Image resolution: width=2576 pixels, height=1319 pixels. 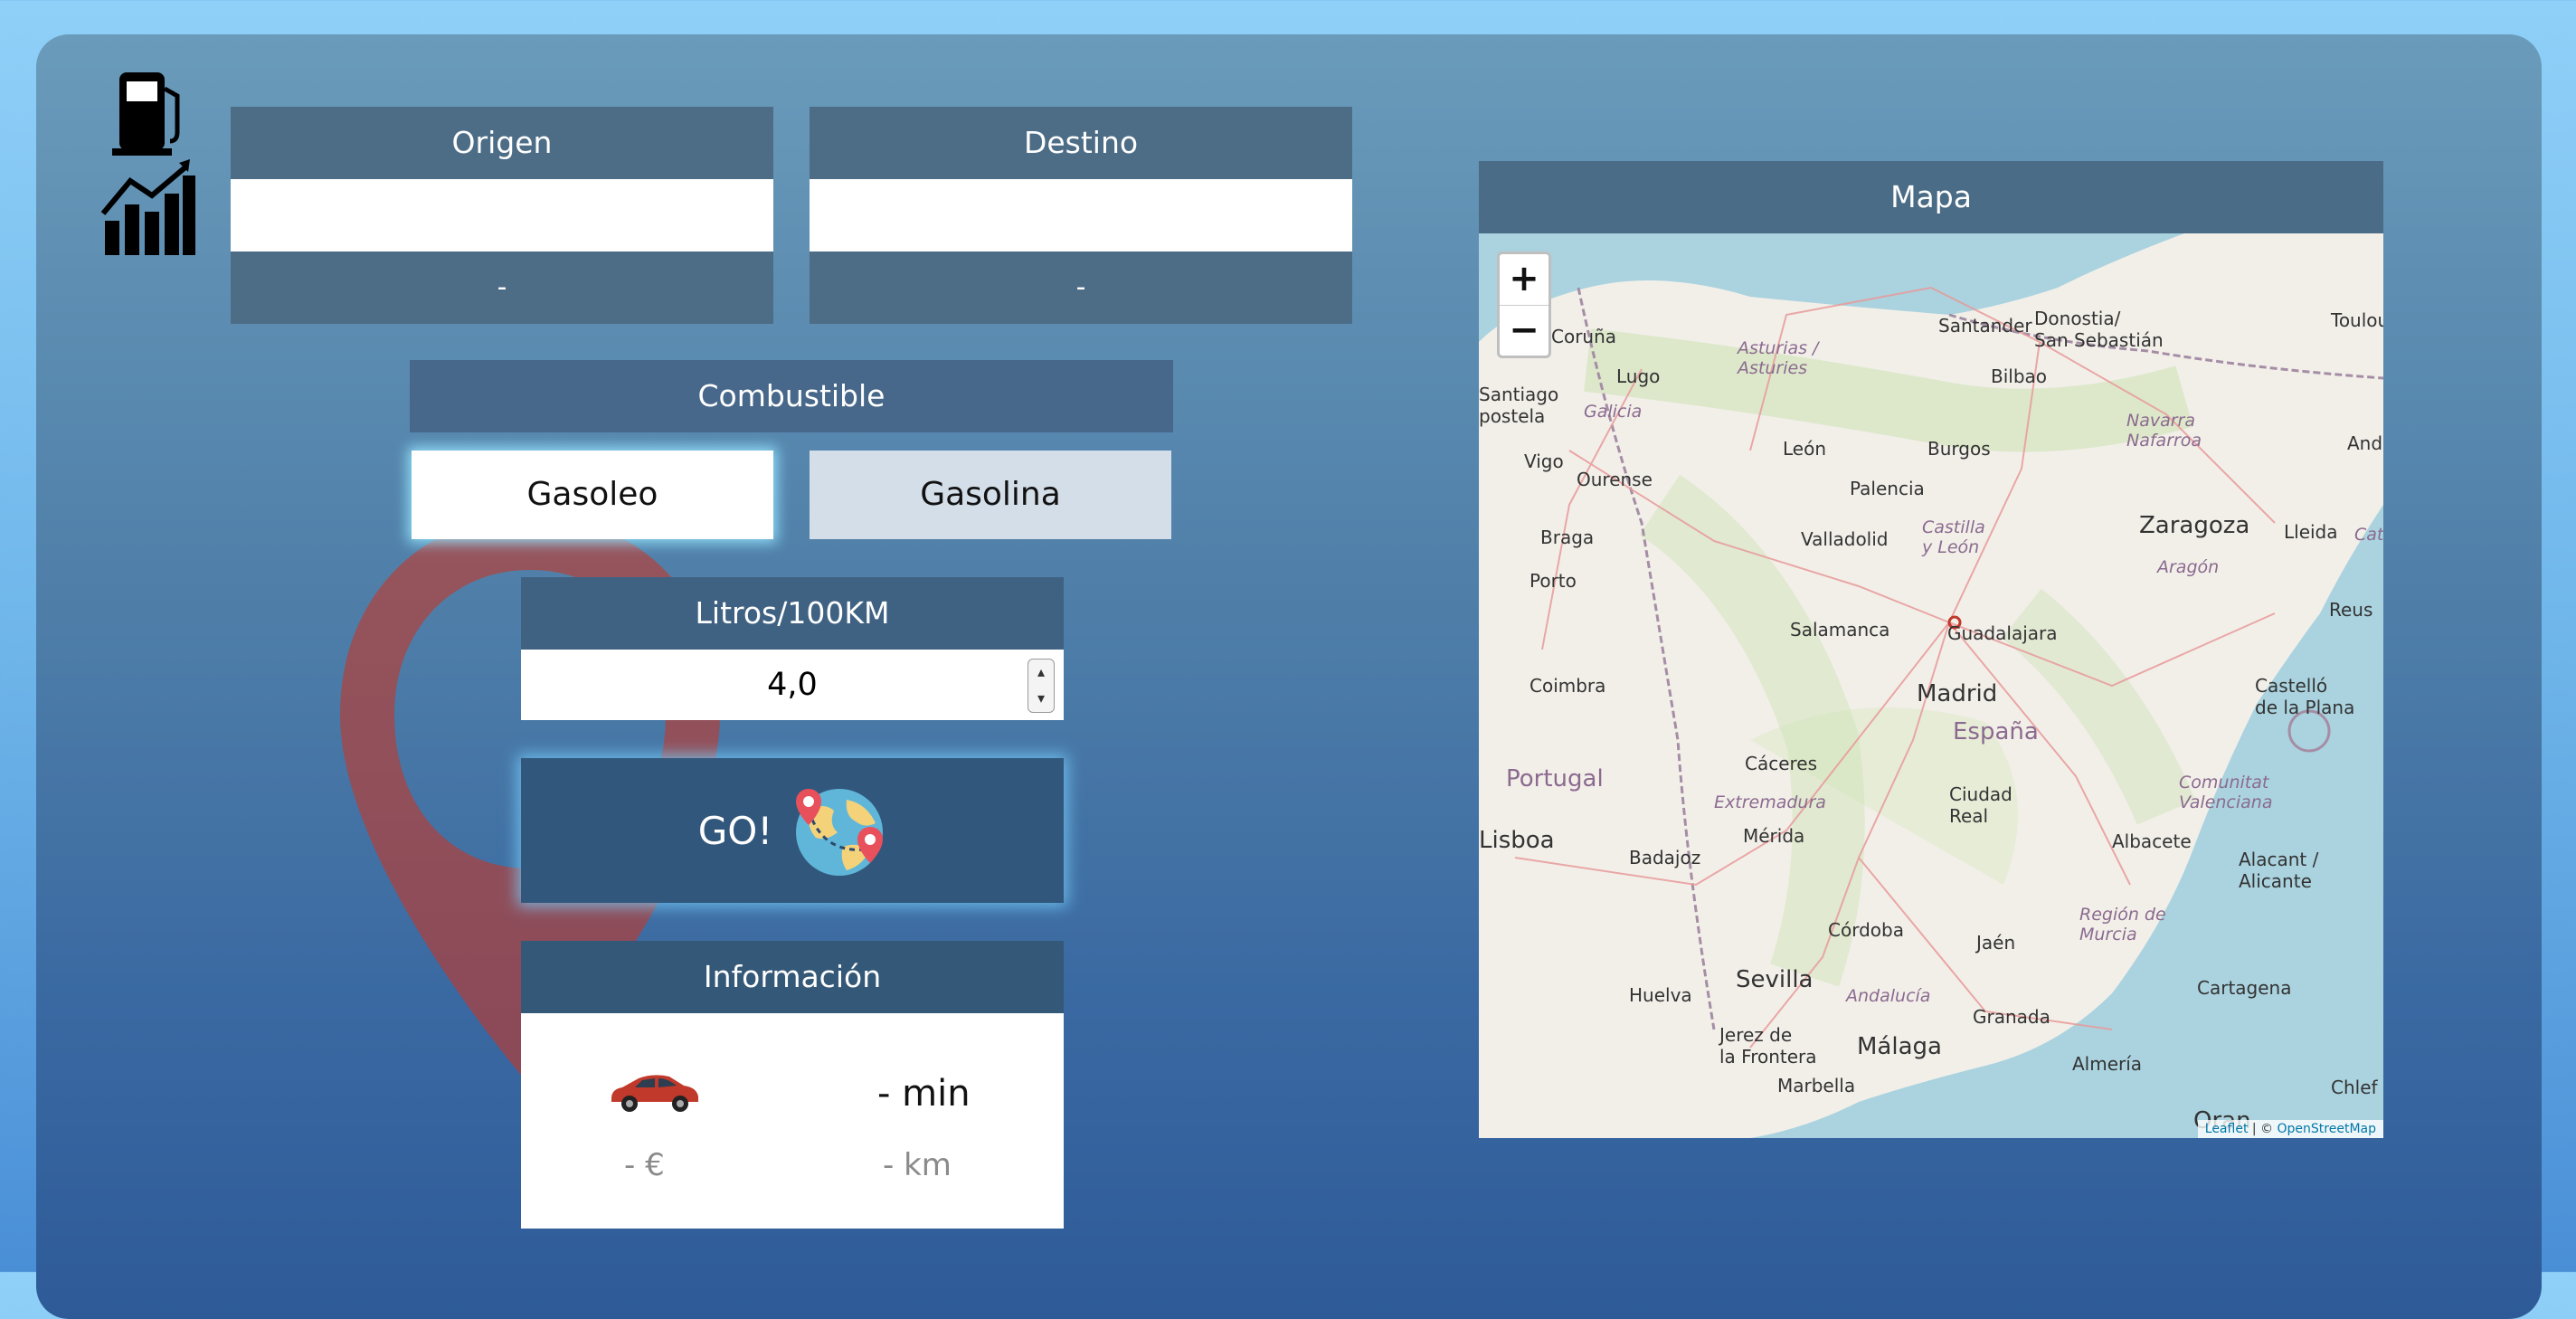 I want to click on consumption-value: 4,0, so click(x=792, y=685).